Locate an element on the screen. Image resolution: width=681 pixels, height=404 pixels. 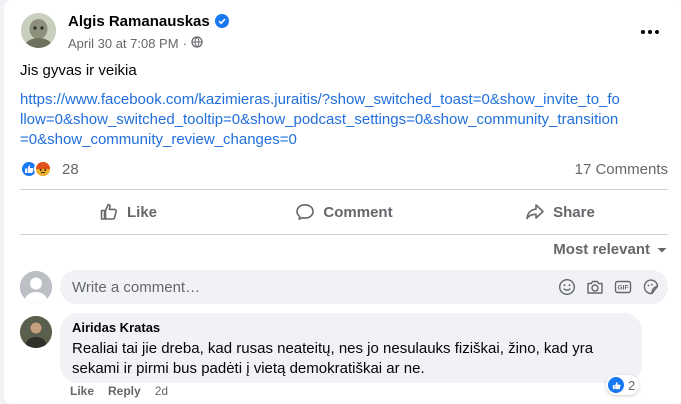
comment-reactions: 2 is located at coordinates (623, 385).